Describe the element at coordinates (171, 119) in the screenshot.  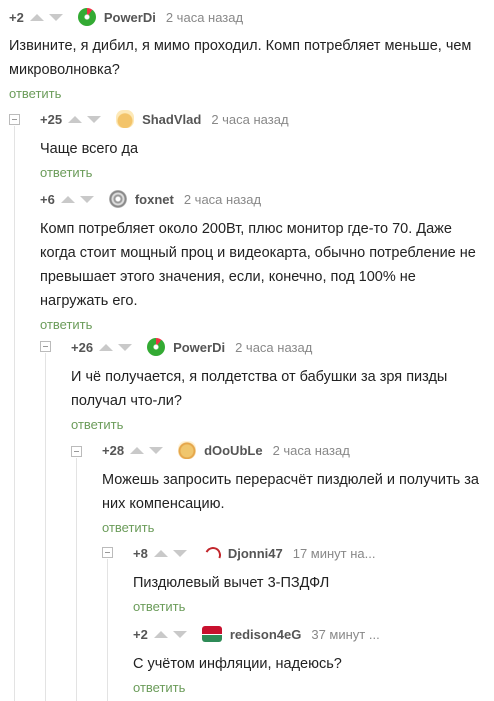
I see `comment-author: ShadVlad` at that location.